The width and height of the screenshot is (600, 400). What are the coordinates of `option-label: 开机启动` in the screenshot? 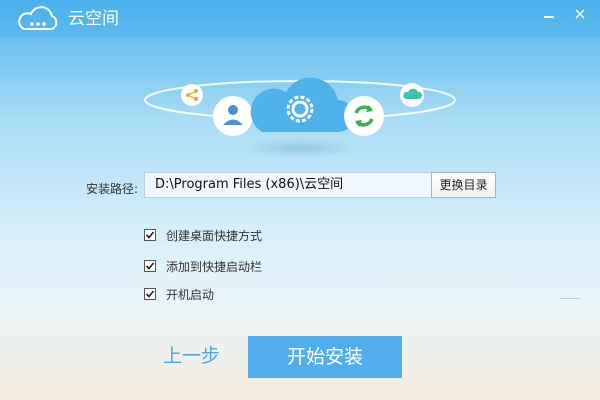 It's located at (190, 295).